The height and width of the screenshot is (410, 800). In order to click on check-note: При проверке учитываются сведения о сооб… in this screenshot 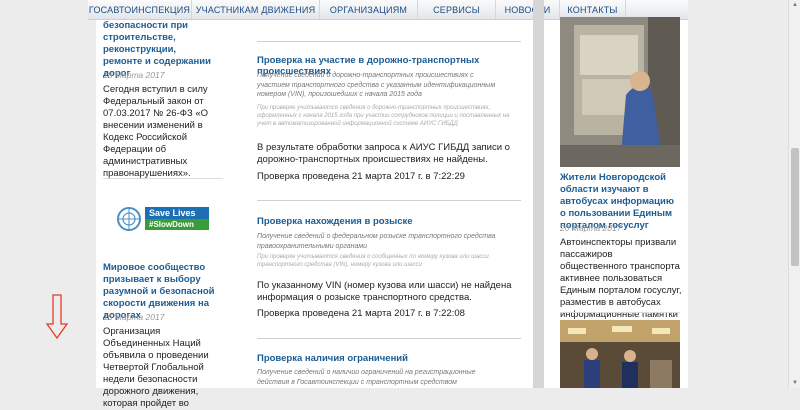, I will do `click(373, 261)`.